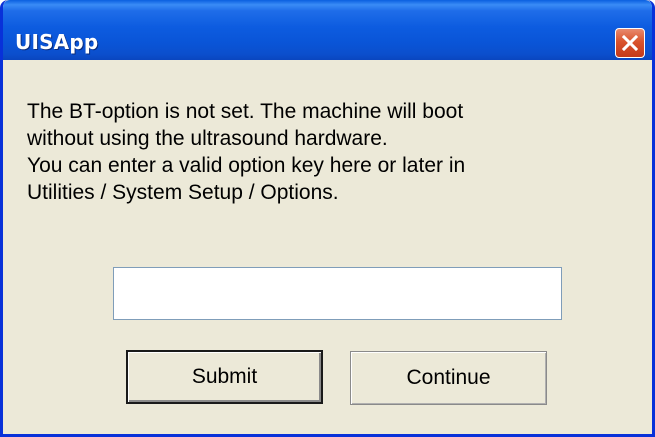 Image resolution: width=655 pixels, height=437 pixels. Describe the element at coordinates (327, 30) in the screenshot. I see `title-bar: UISApp` at that location.